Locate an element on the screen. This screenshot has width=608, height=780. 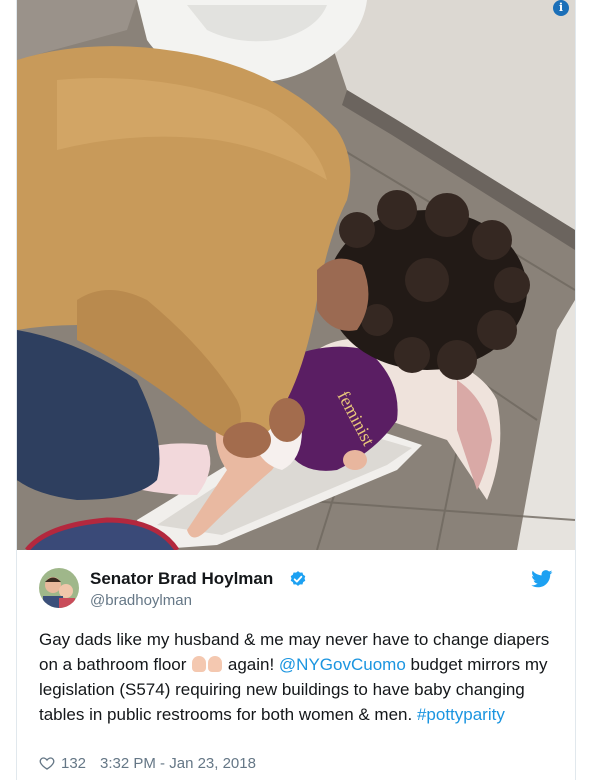
like-button: 132 is located at coordinates (69, 763).